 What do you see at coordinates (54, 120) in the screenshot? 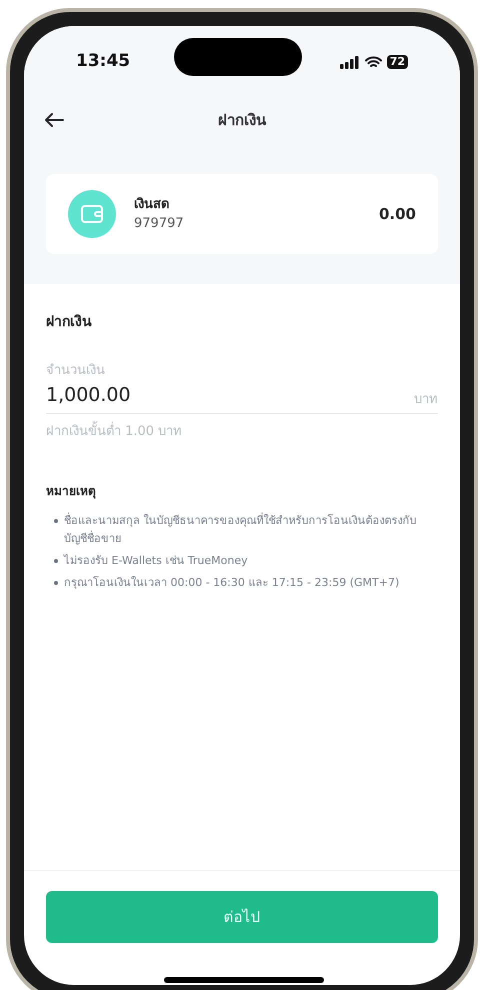
I see `back-arrow-icon` at bounding box center [54, 120].